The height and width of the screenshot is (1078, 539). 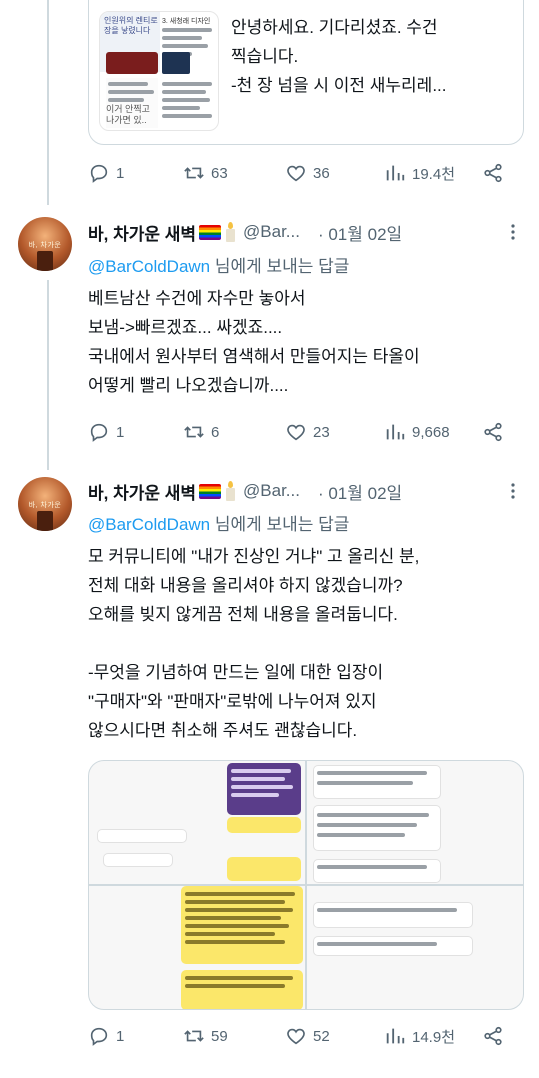 I want to click on retweet-button: 6, so click(x=201, y=432).